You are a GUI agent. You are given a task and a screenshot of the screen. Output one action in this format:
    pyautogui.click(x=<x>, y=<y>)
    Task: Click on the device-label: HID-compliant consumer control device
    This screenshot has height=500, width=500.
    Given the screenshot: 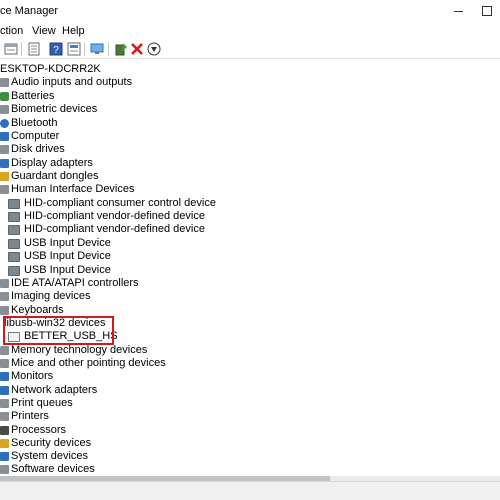 What is the action you would take?
    pyautogui.click(x=120, y=203)
    